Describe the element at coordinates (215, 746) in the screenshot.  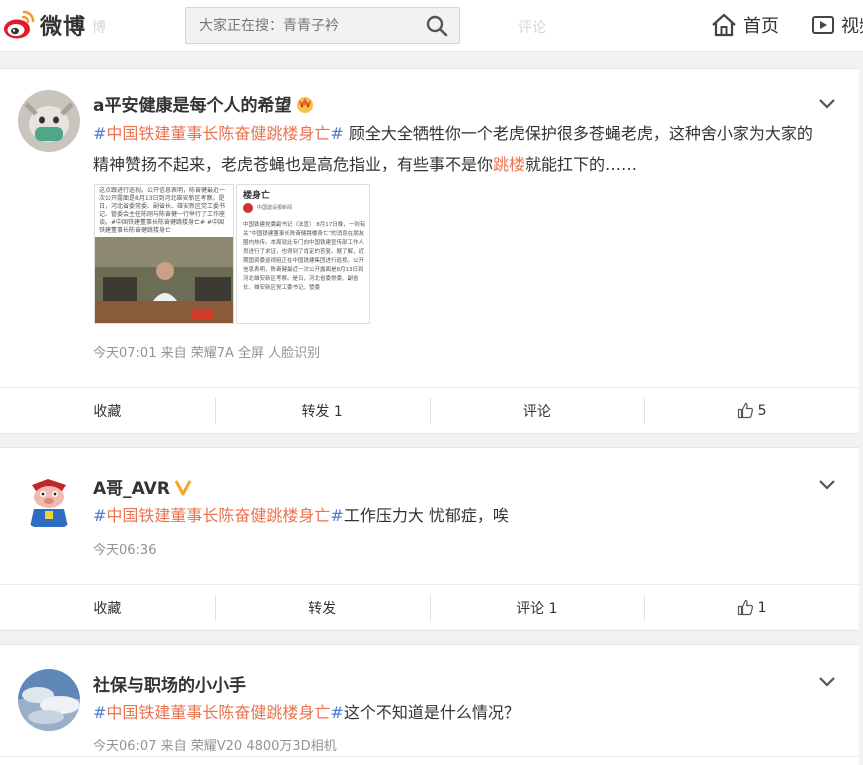
I see `post-meta: 今天06:07 来自 荣耀V20 4800万3D相机` at that location.